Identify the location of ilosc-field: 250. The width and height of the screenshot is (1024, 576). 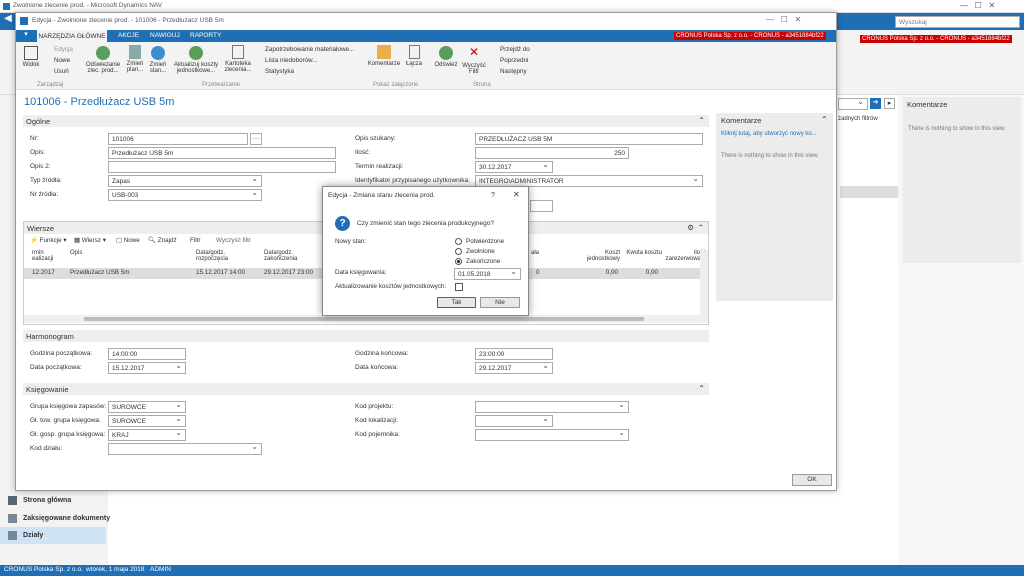
(552, 153).